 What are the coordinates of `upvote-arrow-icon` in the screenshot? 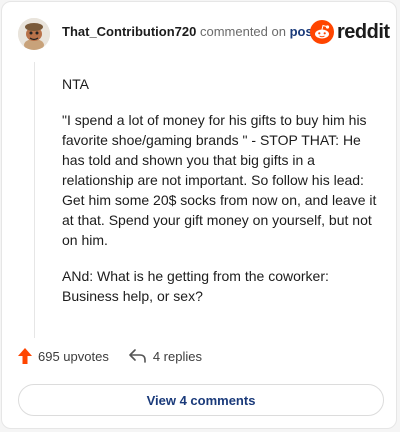 It's located at (25, 356).